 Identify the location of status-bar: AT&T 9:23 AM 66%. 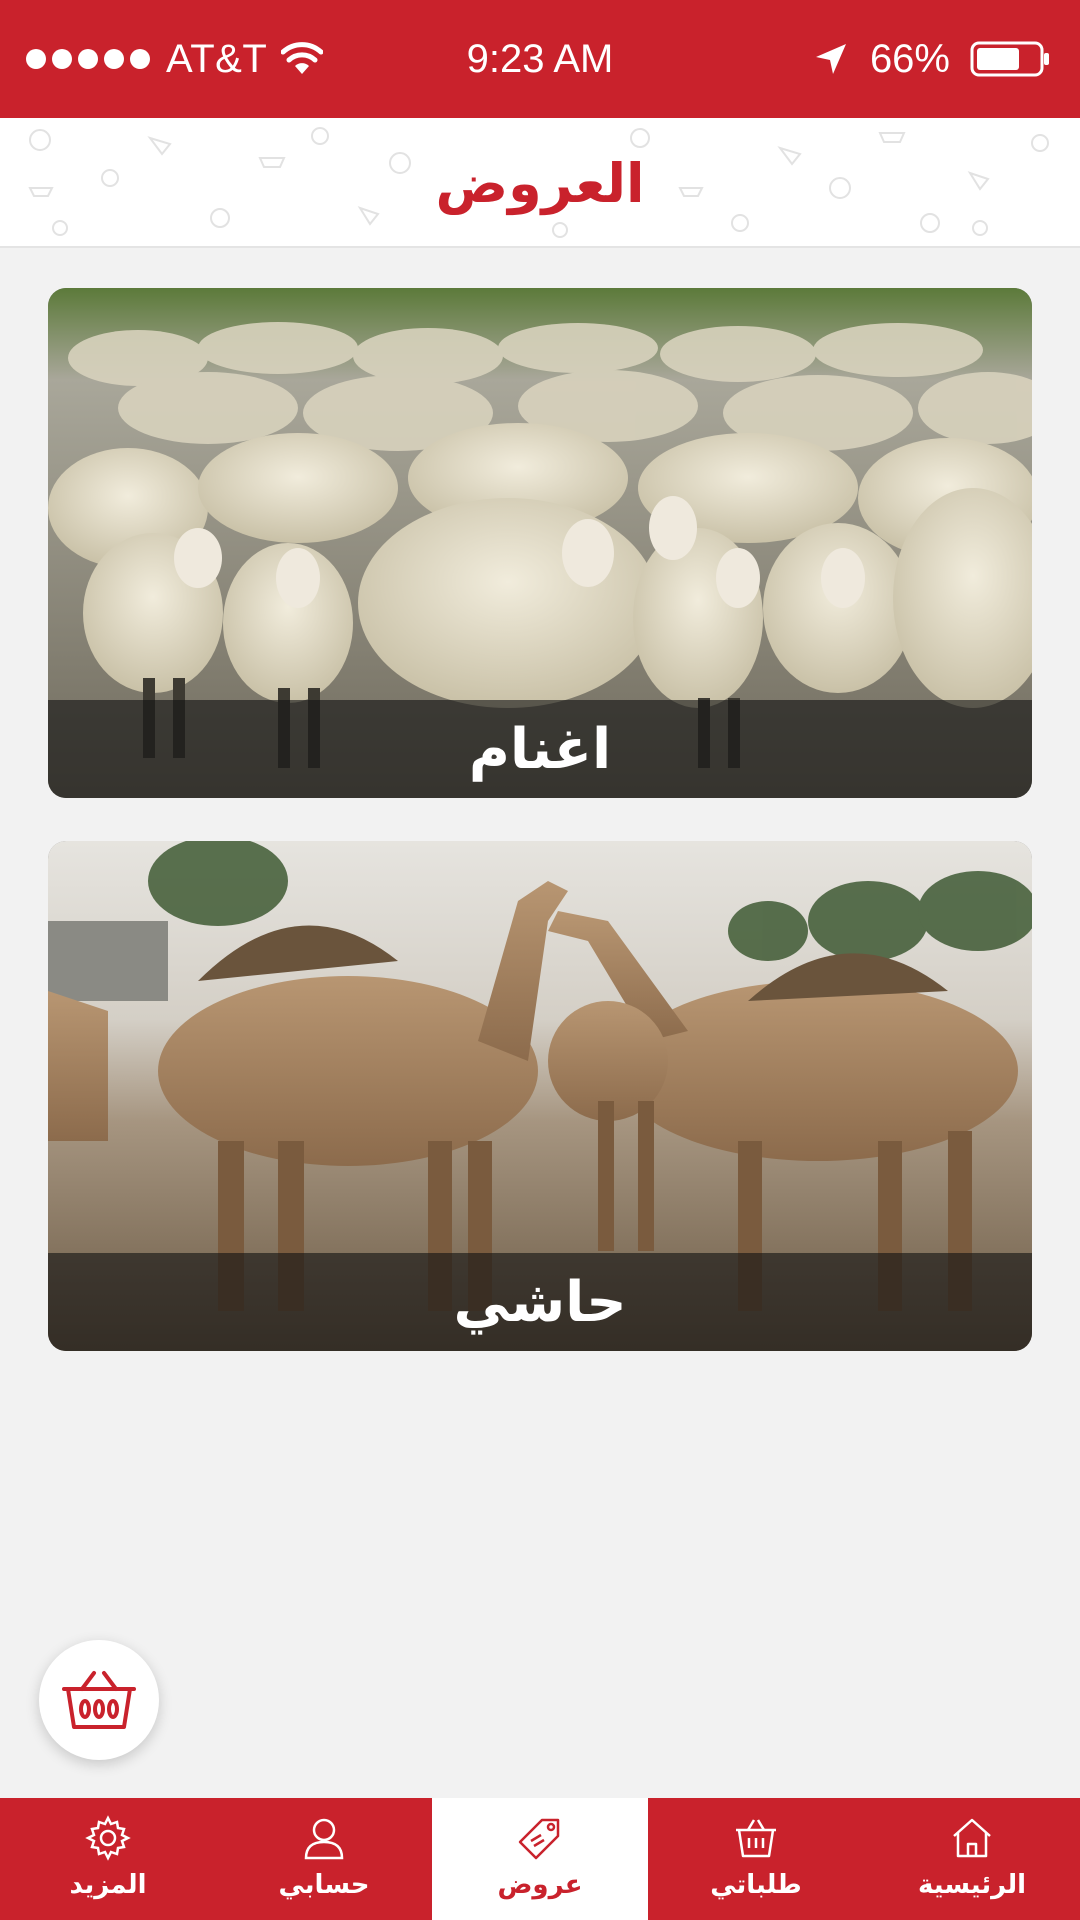
(540, 59).